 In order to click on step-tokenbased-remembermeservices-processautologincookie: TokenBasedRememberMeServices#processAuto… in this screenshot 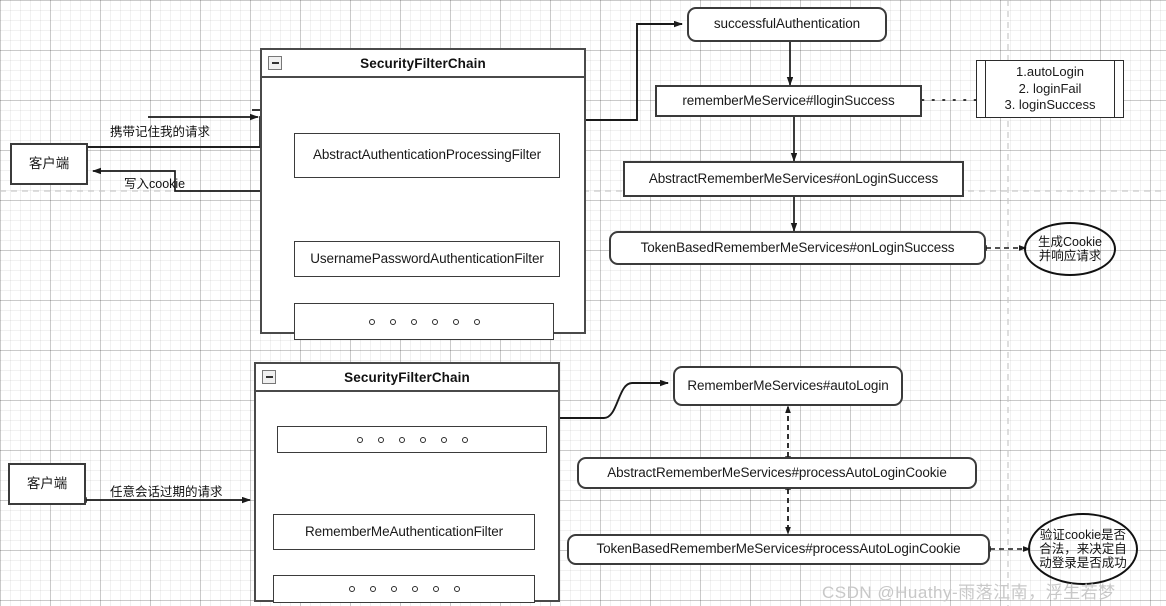, I will do `click(778, 549)`.